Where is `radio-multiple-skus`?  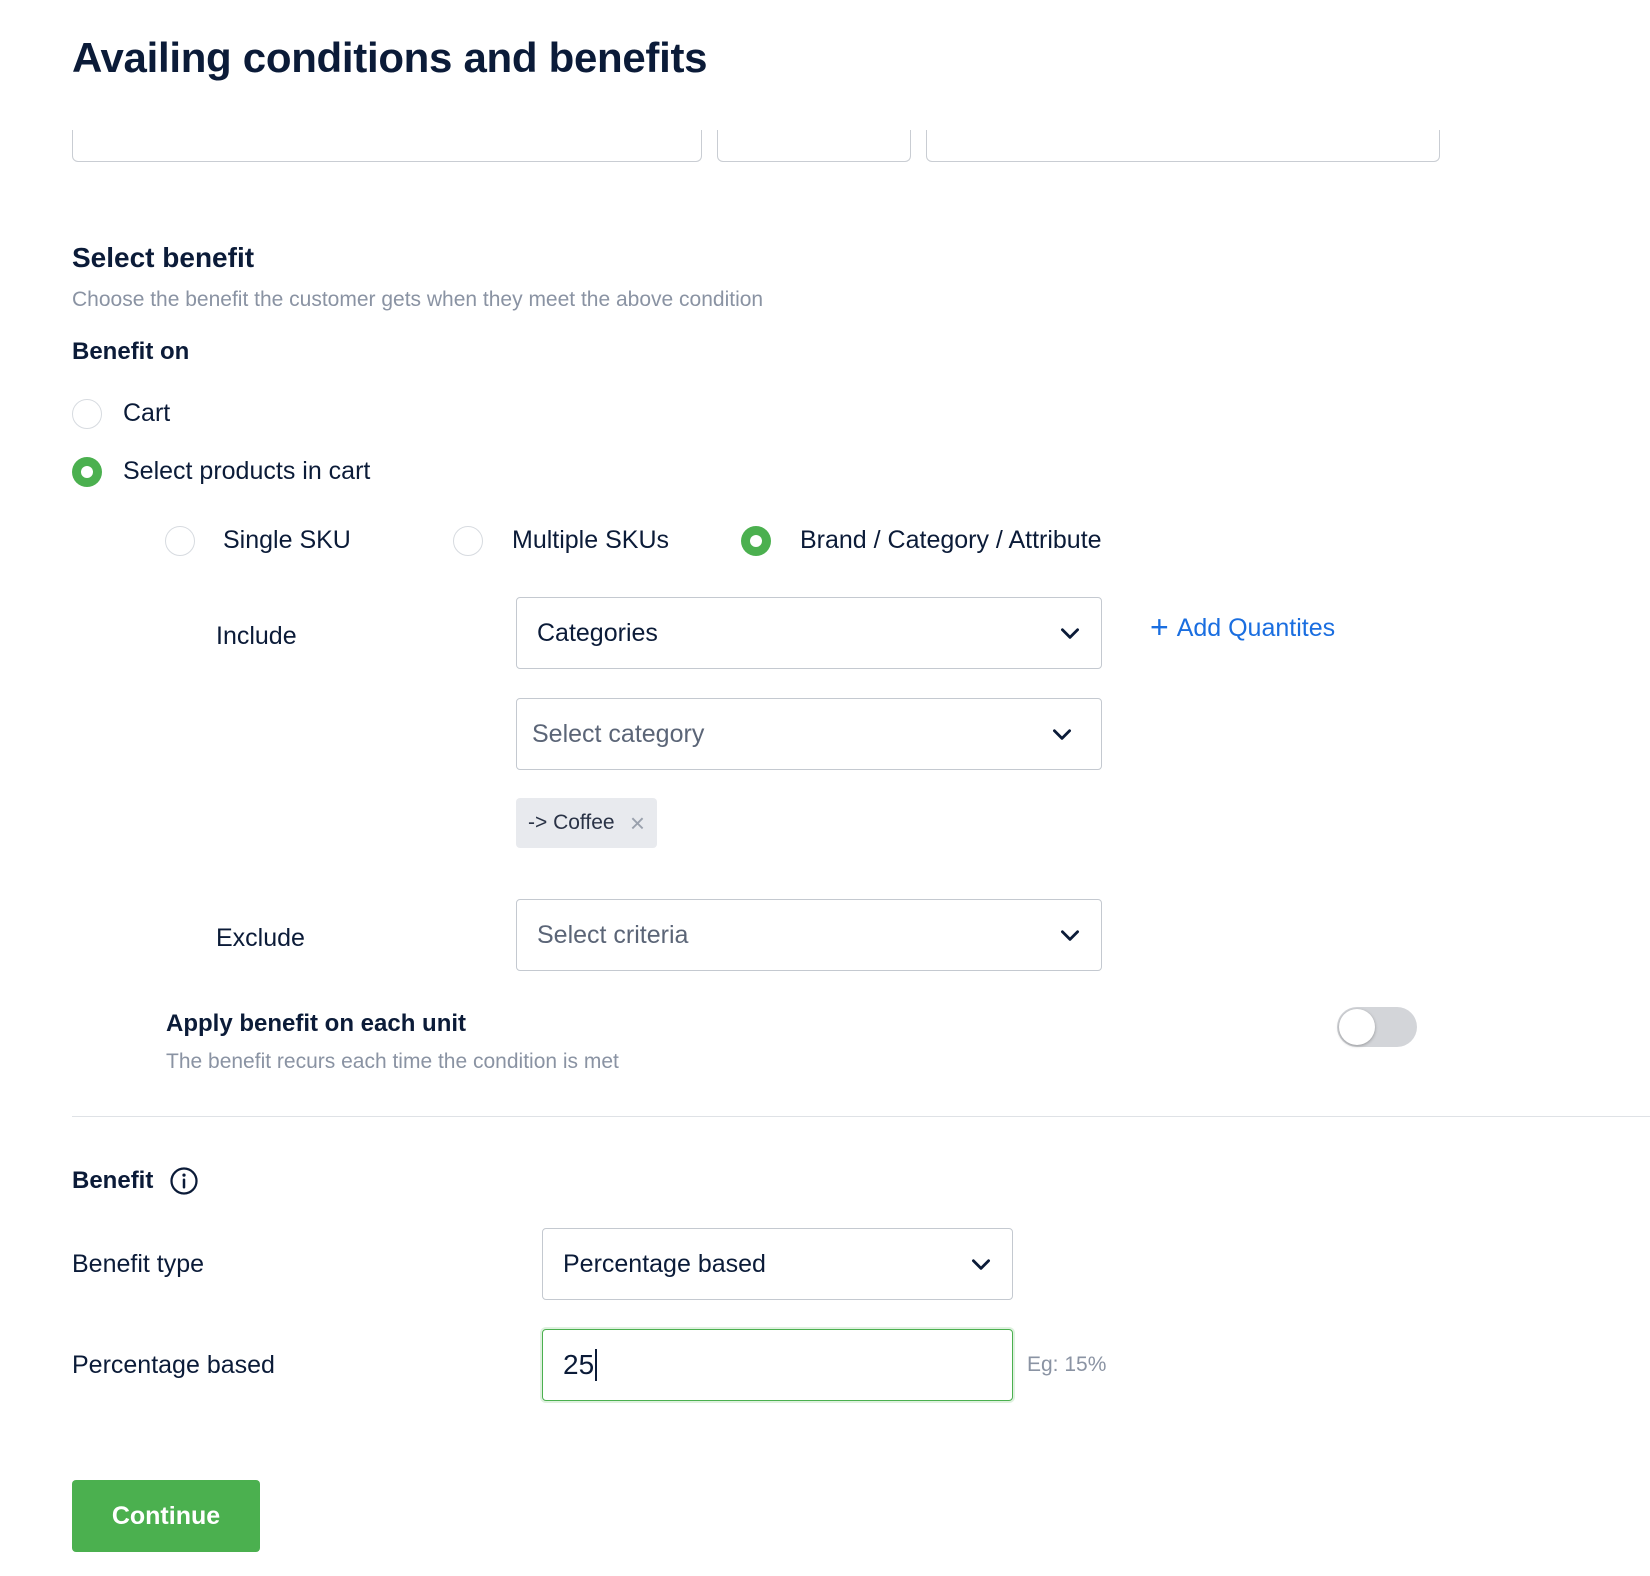 radio-multiple-skus is located at coordinates (468, 541).